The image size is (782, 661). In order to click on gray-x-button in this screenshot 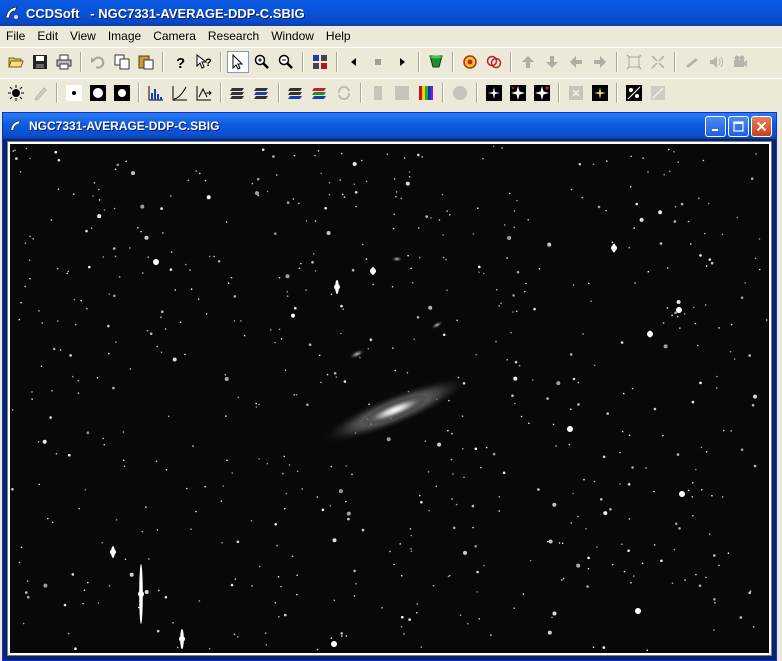, I will do `click(576, 93)`.